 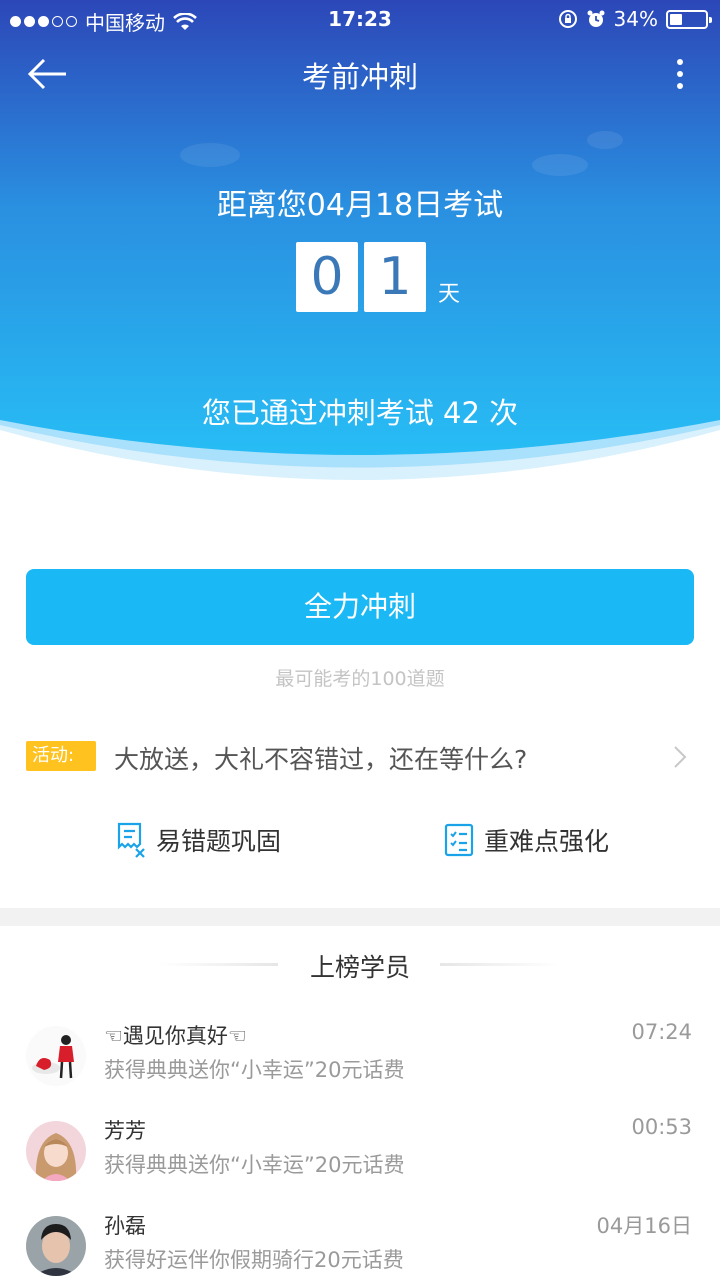 I want to click on ranking-row: 芳芳 获得典典送你“小幸运”20元话费 00:53, so click(x=360, y=1160).